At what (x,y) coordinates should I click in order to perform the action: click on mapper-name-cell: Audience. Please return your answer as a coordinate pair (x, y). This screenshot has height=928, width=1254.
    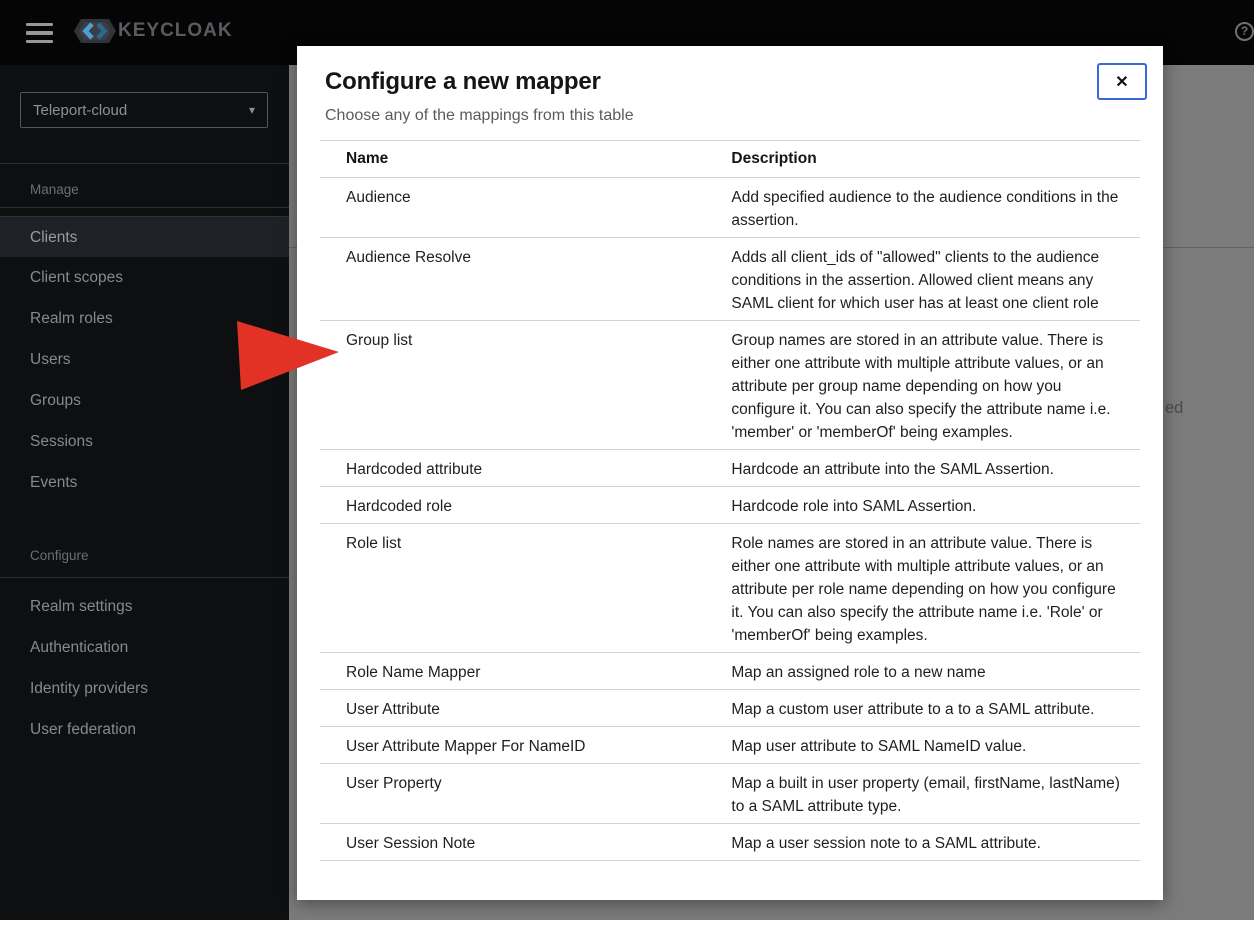
    Looking at the image, I should click on (513, 207).